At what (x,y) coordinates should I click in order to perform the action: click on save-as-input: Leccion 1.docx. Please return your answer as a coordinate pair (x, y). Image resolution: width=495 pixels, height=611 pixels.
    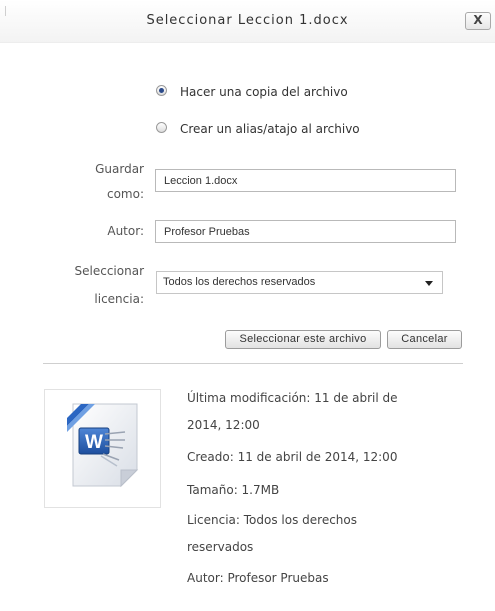
    Looking at the image, I should click on (305, 180).